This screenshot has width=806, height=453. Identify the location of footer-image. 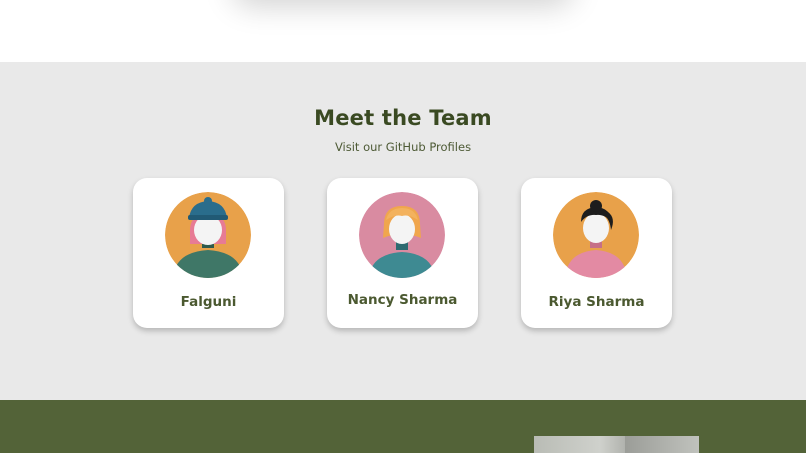
(616, 444).